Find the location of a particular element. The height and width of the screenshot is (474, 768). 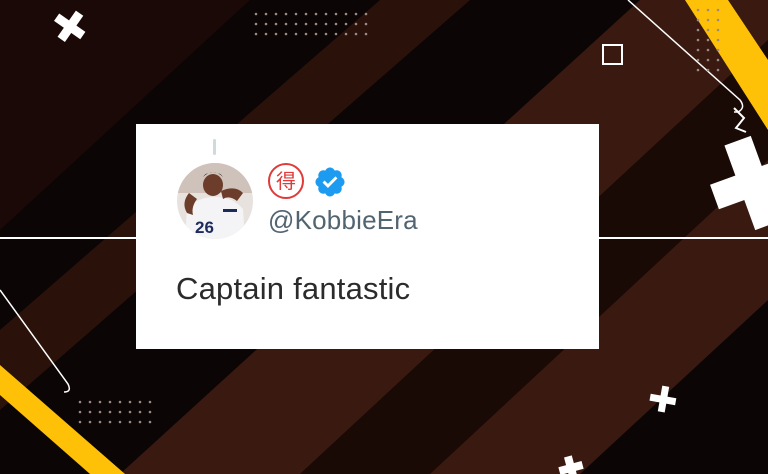

verified-badge-icon is located at coordinates (330, 182).